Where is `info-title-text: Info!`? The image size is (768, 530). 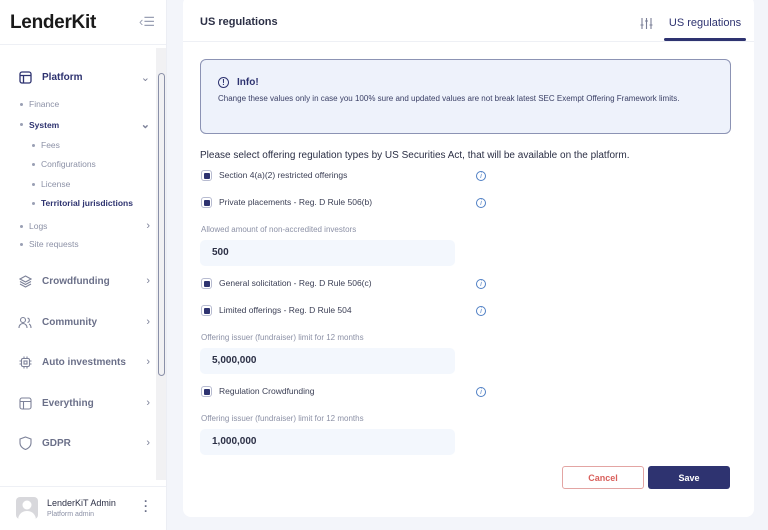
info-title-text: Info! is located at coordinates (248, 82).